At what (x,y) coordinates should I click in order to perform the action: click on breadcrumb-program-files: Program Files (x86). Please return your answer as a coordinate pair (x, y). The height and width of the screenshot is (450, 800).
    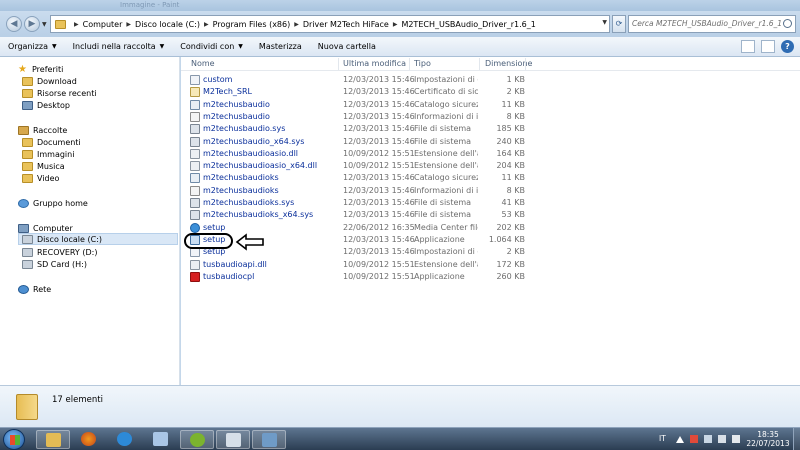
    Looking at the image, I should click on (252, 24).